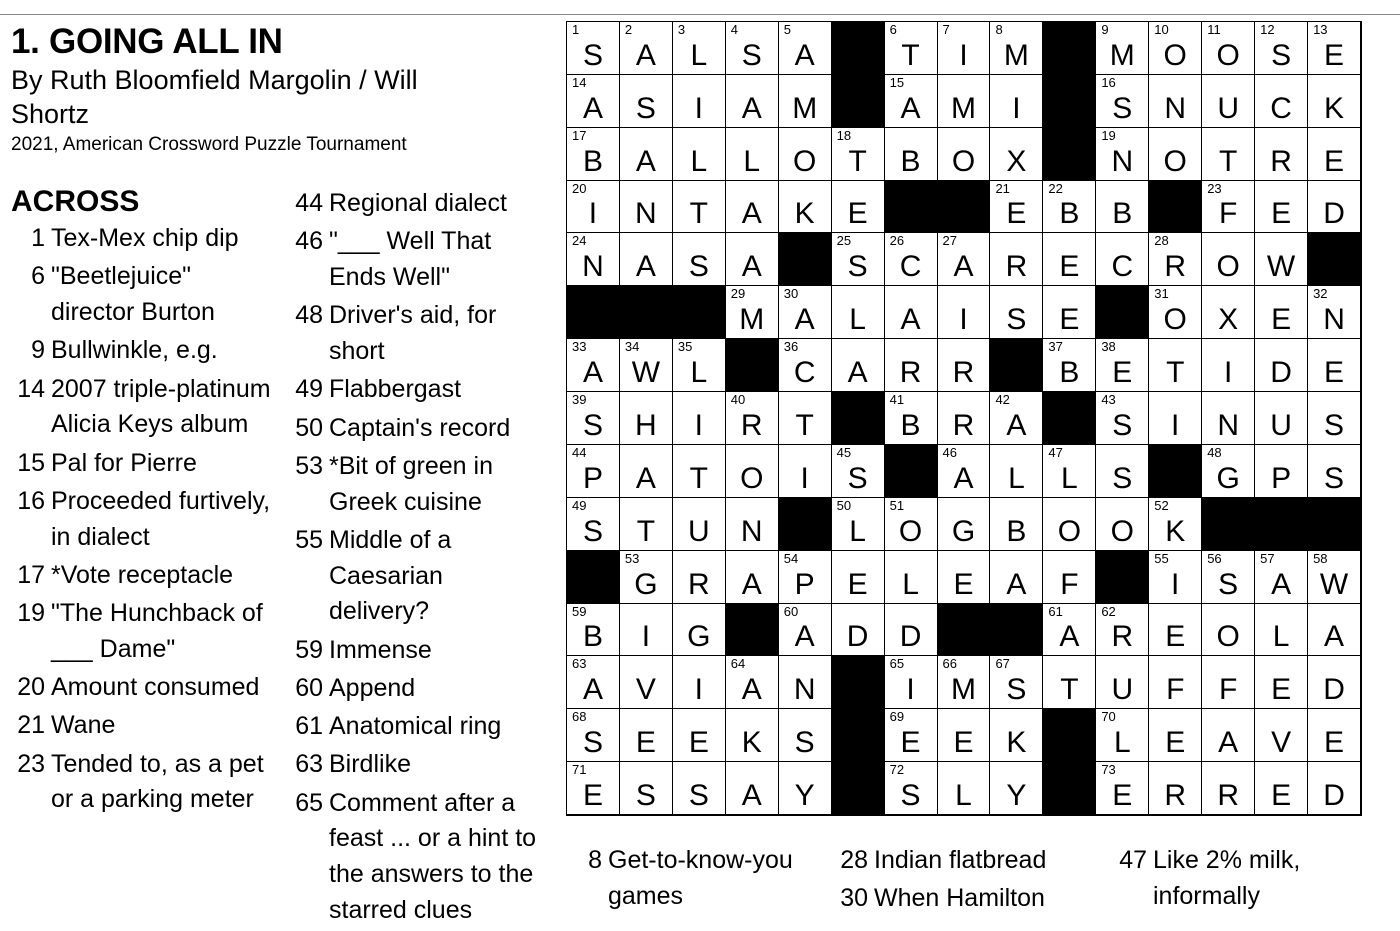  I want to click on grid-cell: 30 A, so click(804, 312).